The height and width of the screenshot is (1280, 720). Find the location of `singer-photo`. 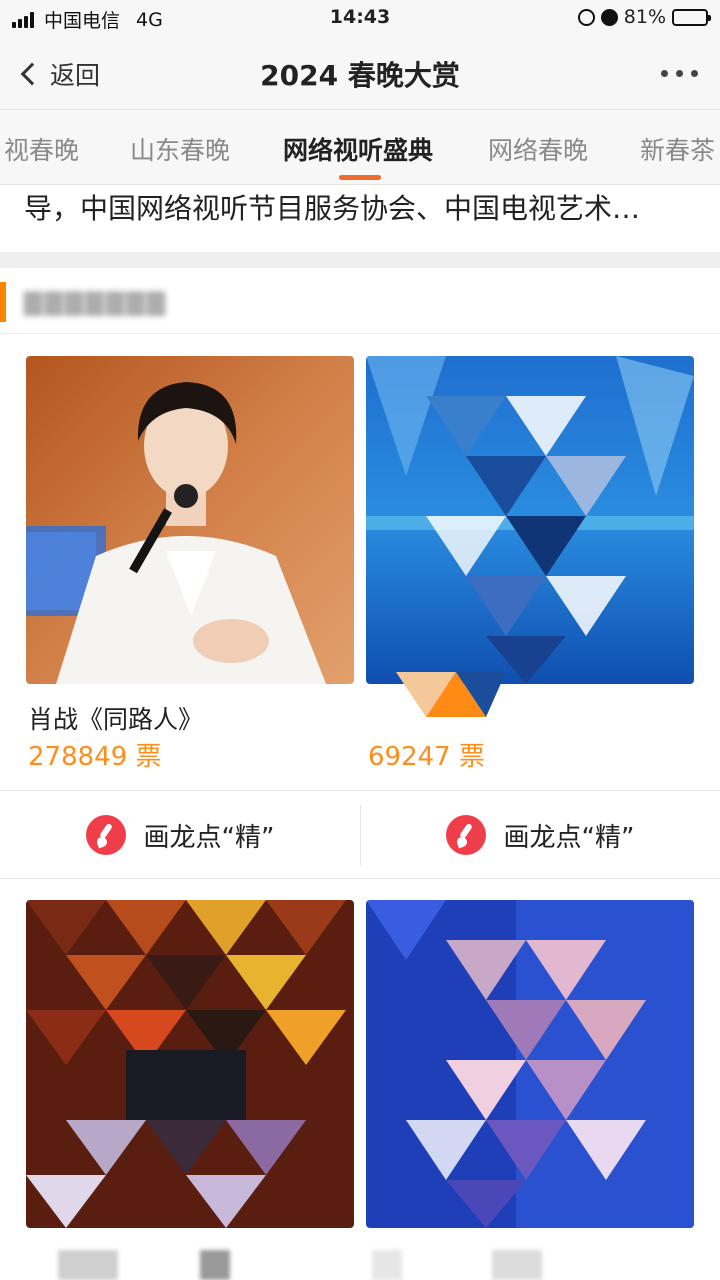

singer-photo is located at coordinates (190, 520).